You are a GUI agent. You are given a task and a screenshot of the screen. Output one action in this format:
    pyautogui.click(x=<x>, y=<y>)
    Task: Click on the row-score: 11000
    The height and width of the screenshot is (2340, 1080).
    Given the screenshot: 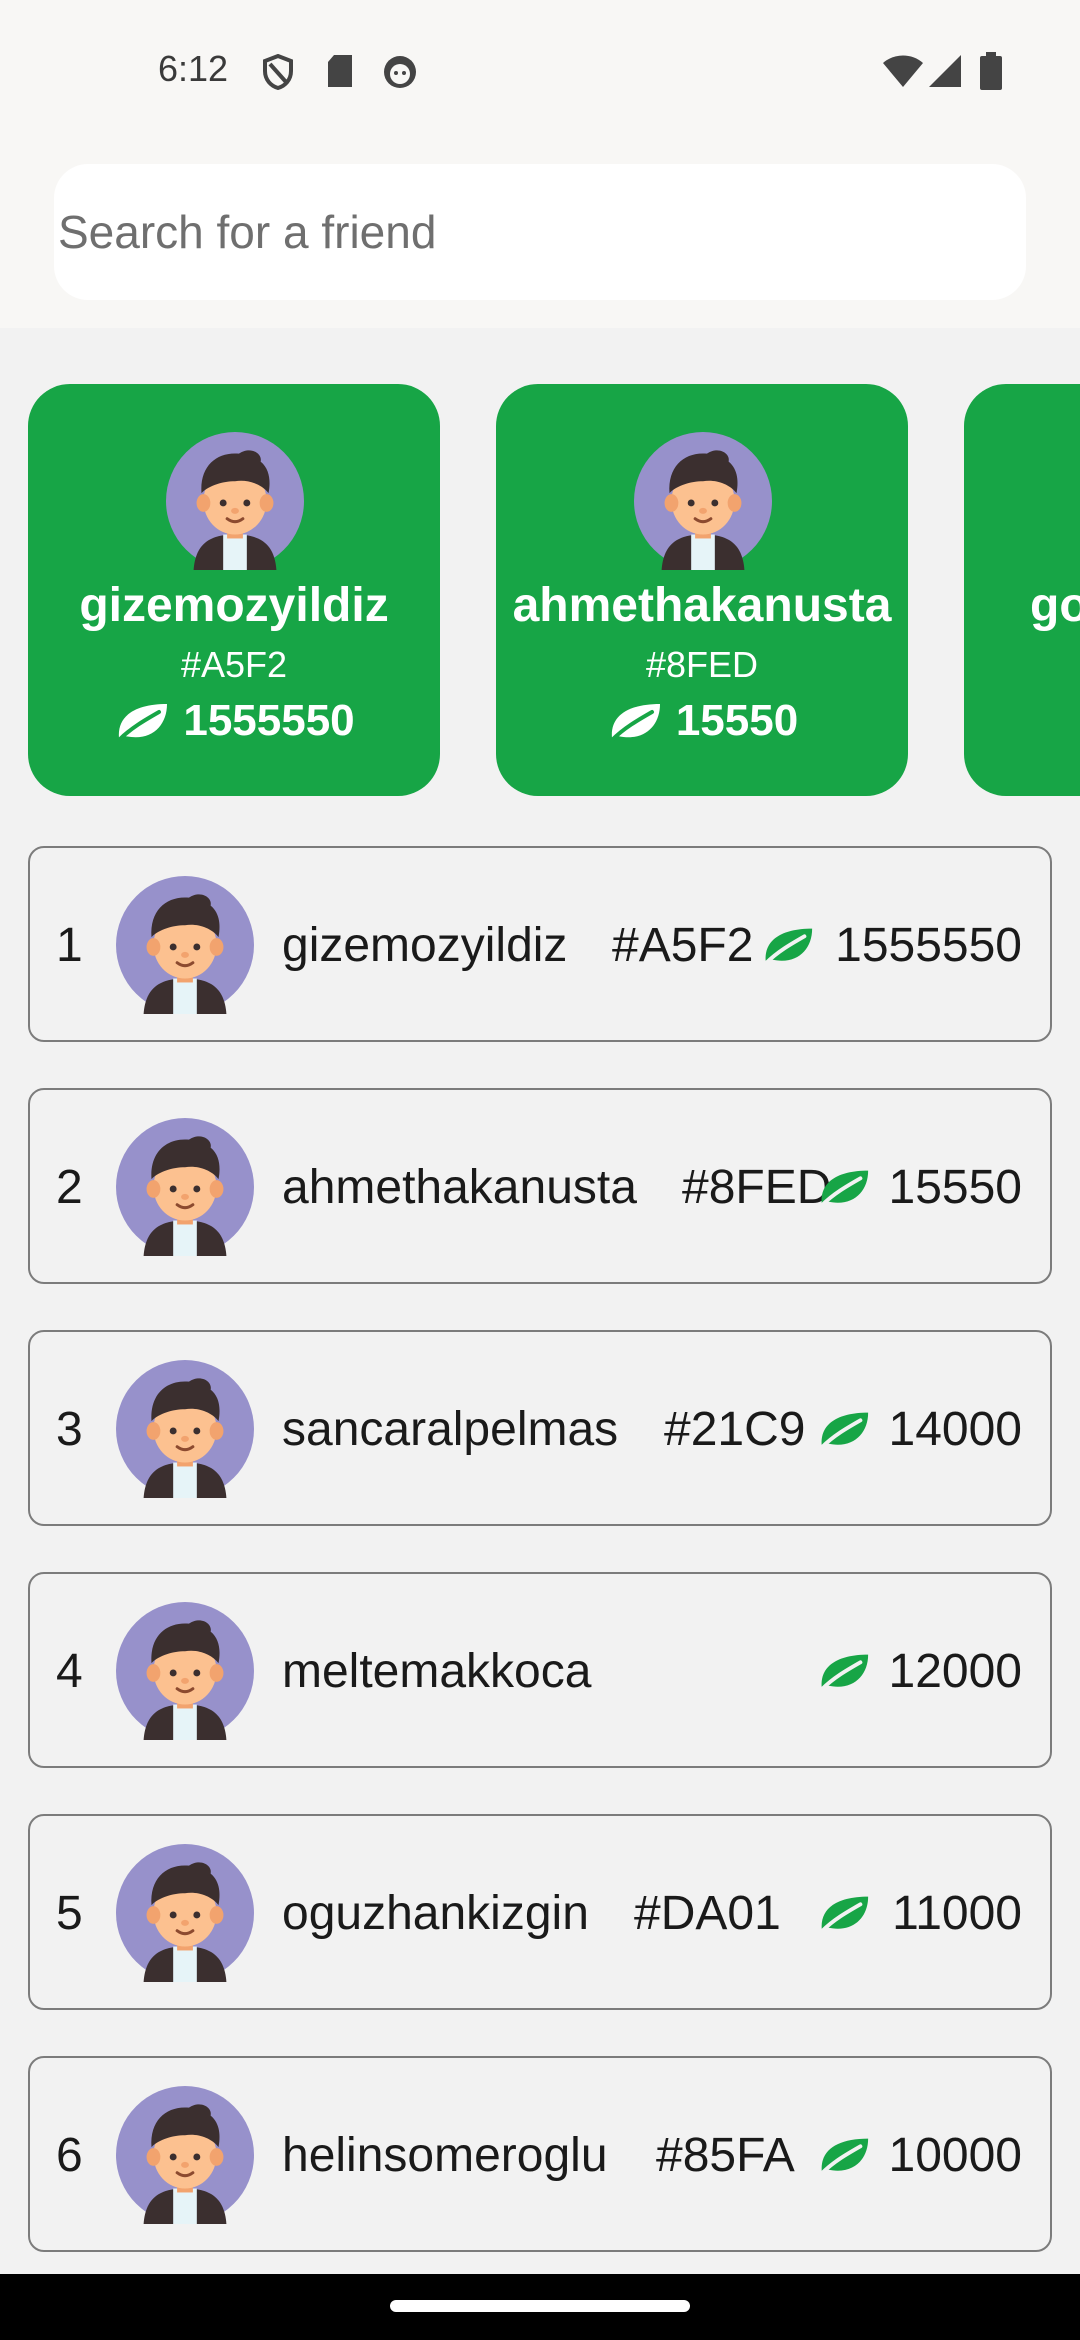 What is the action you would take?
    pyautogui.click(x=957, y=1913)
    